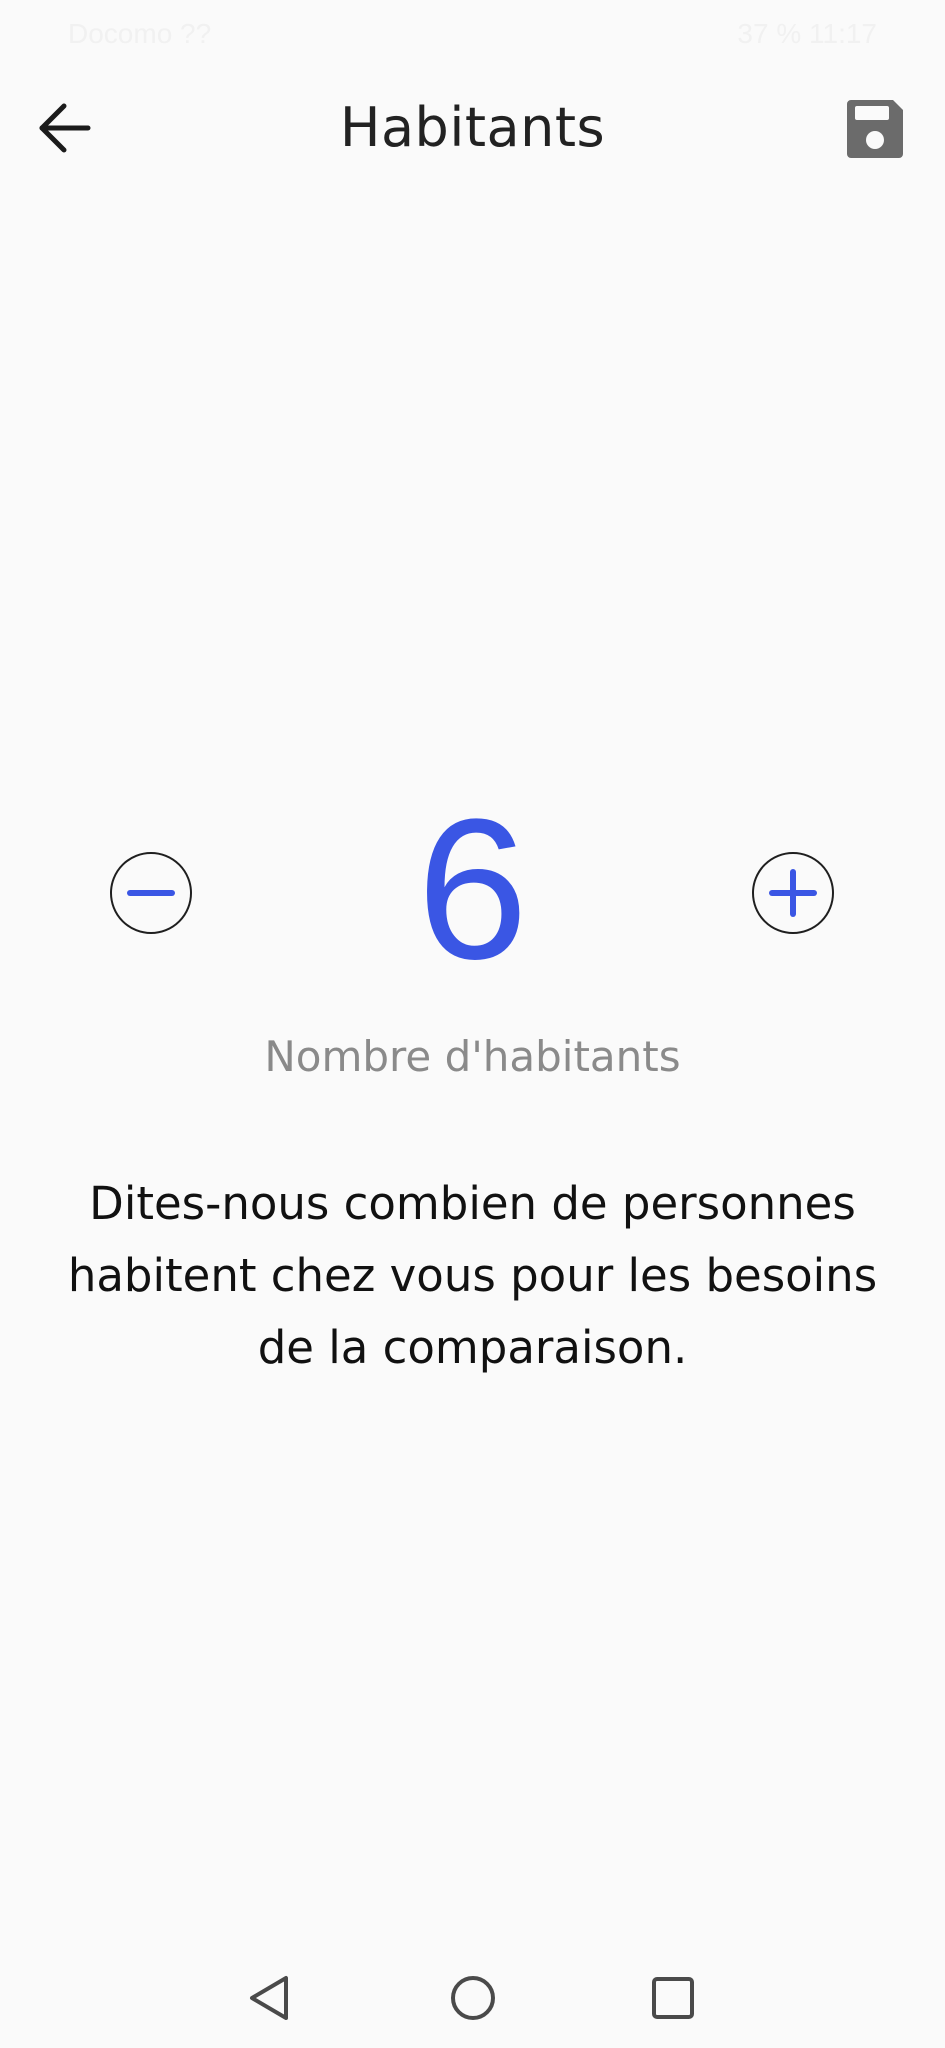  Describe the element at coordinates (807, 33) in the screenshot. I see `status-right: 37 % 11:17` at that location.